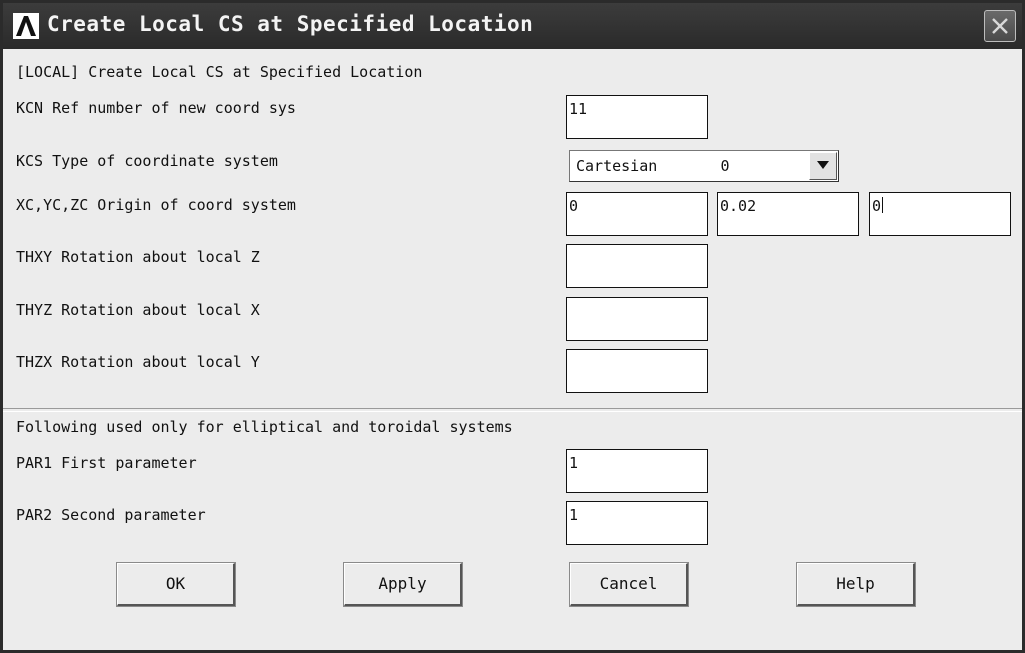 The height and width of the screenshot is (653, 1025). I want to click on title-bar: Create Local CS at Specified Location, so click(512, 26).